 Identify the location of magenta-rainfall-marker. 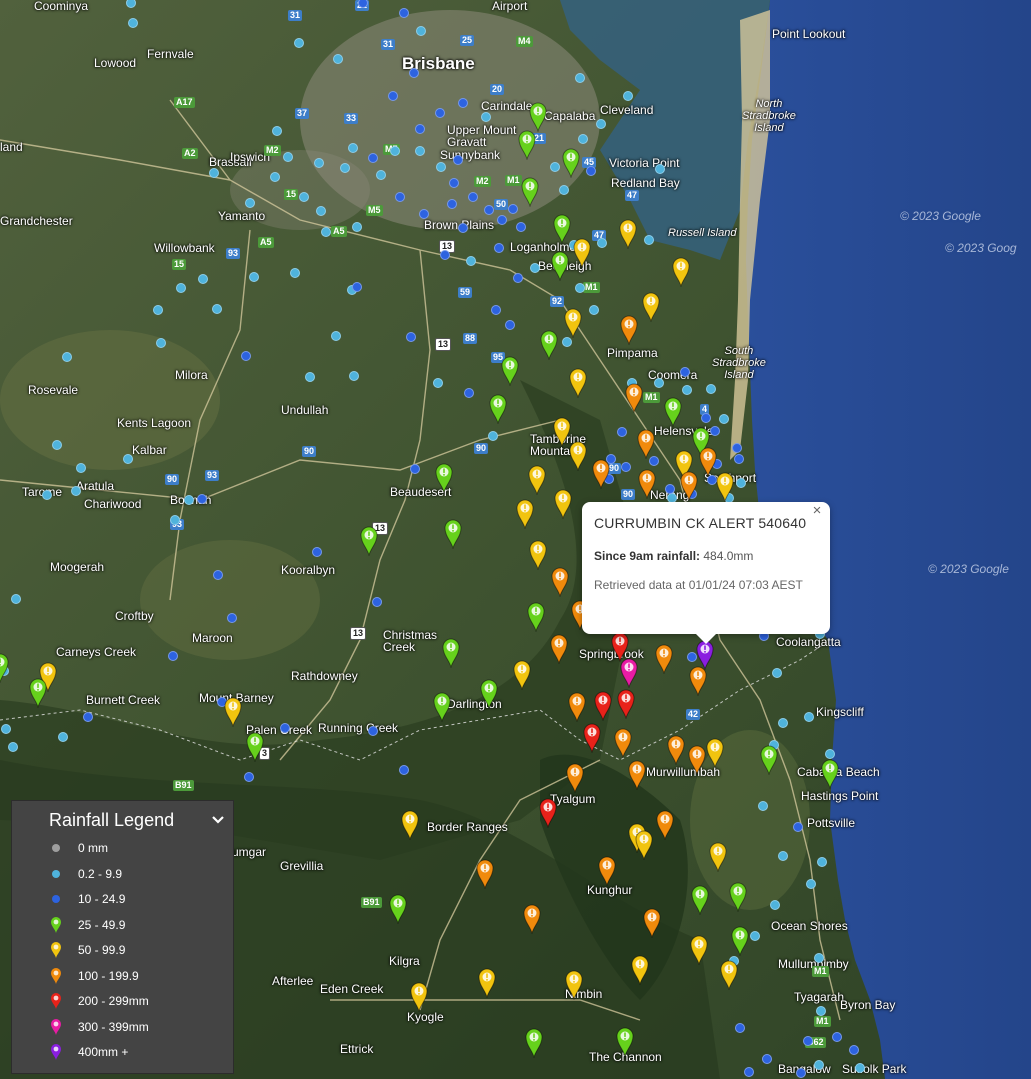
(629, 673).